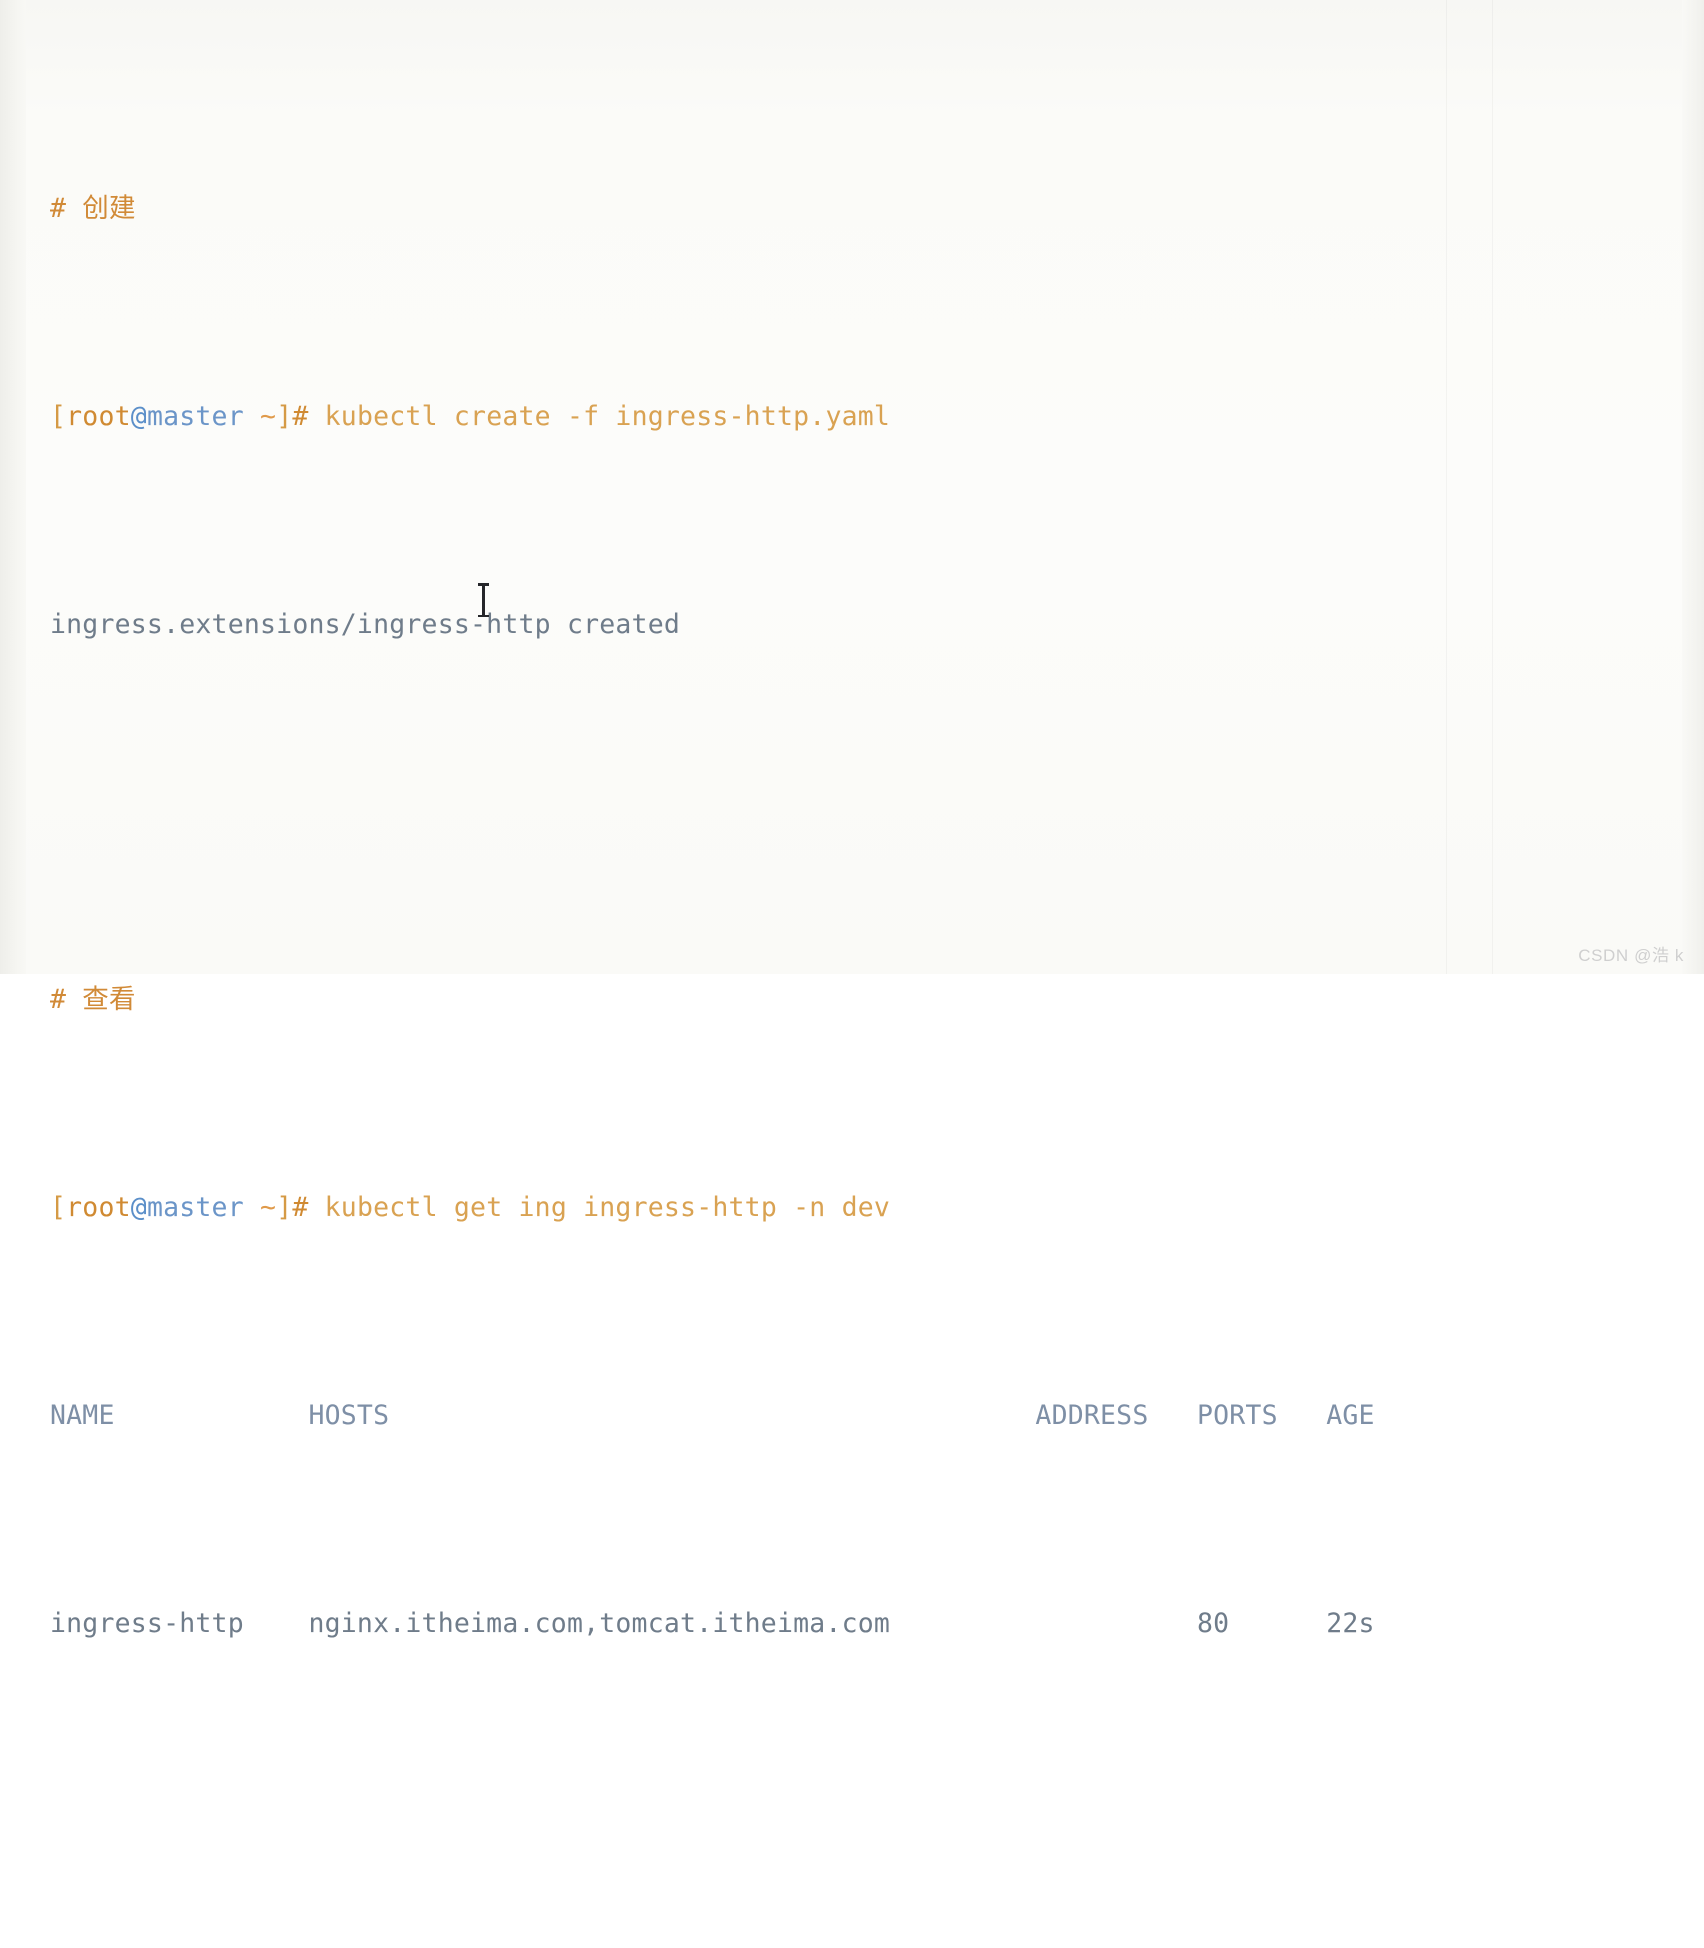 The width and height of the screenshot is (1704, 1948). What do you see at coordinates (599, 1207) in the screenshot?
I see `command-get-ing-text: kubectl get ing ingress-http -n dev` at bounding box center [599, 1207].